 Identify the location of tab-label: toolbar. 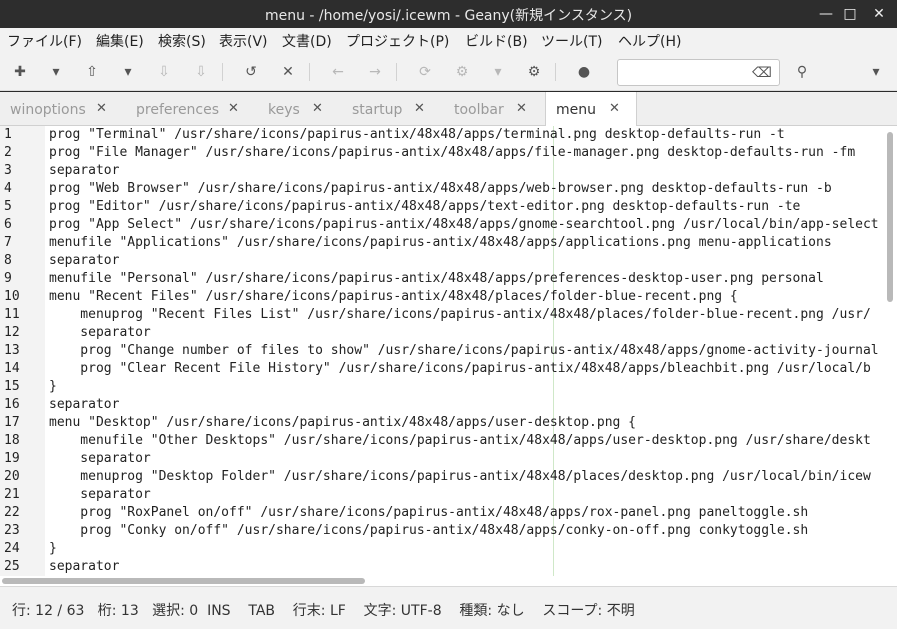
(479, 110).